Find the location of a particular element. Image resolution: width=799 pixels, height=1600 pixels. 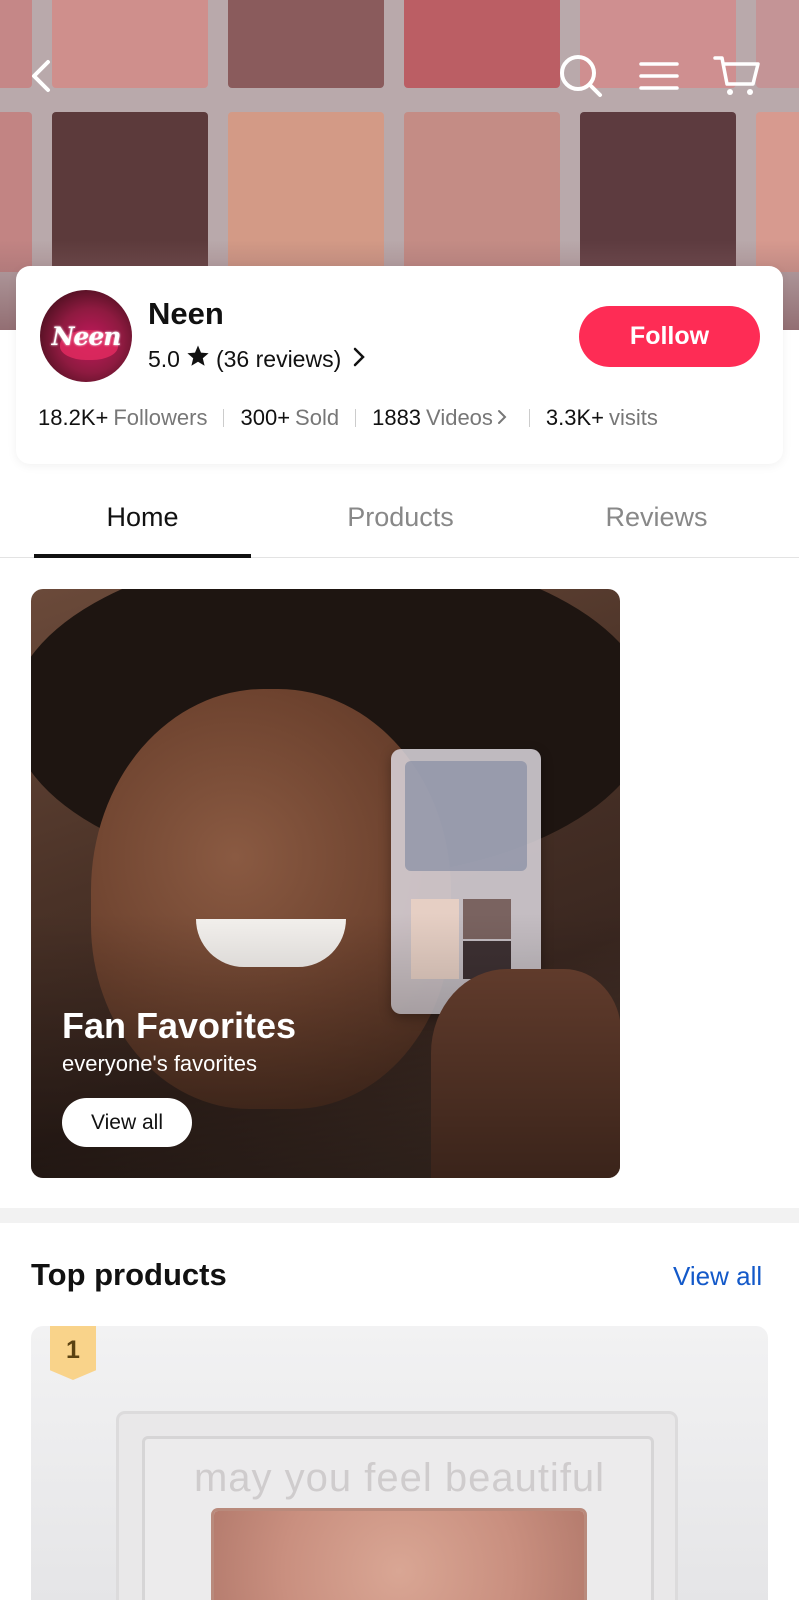

followers-value: 18.2K+ is located at coordinates (73, 417).